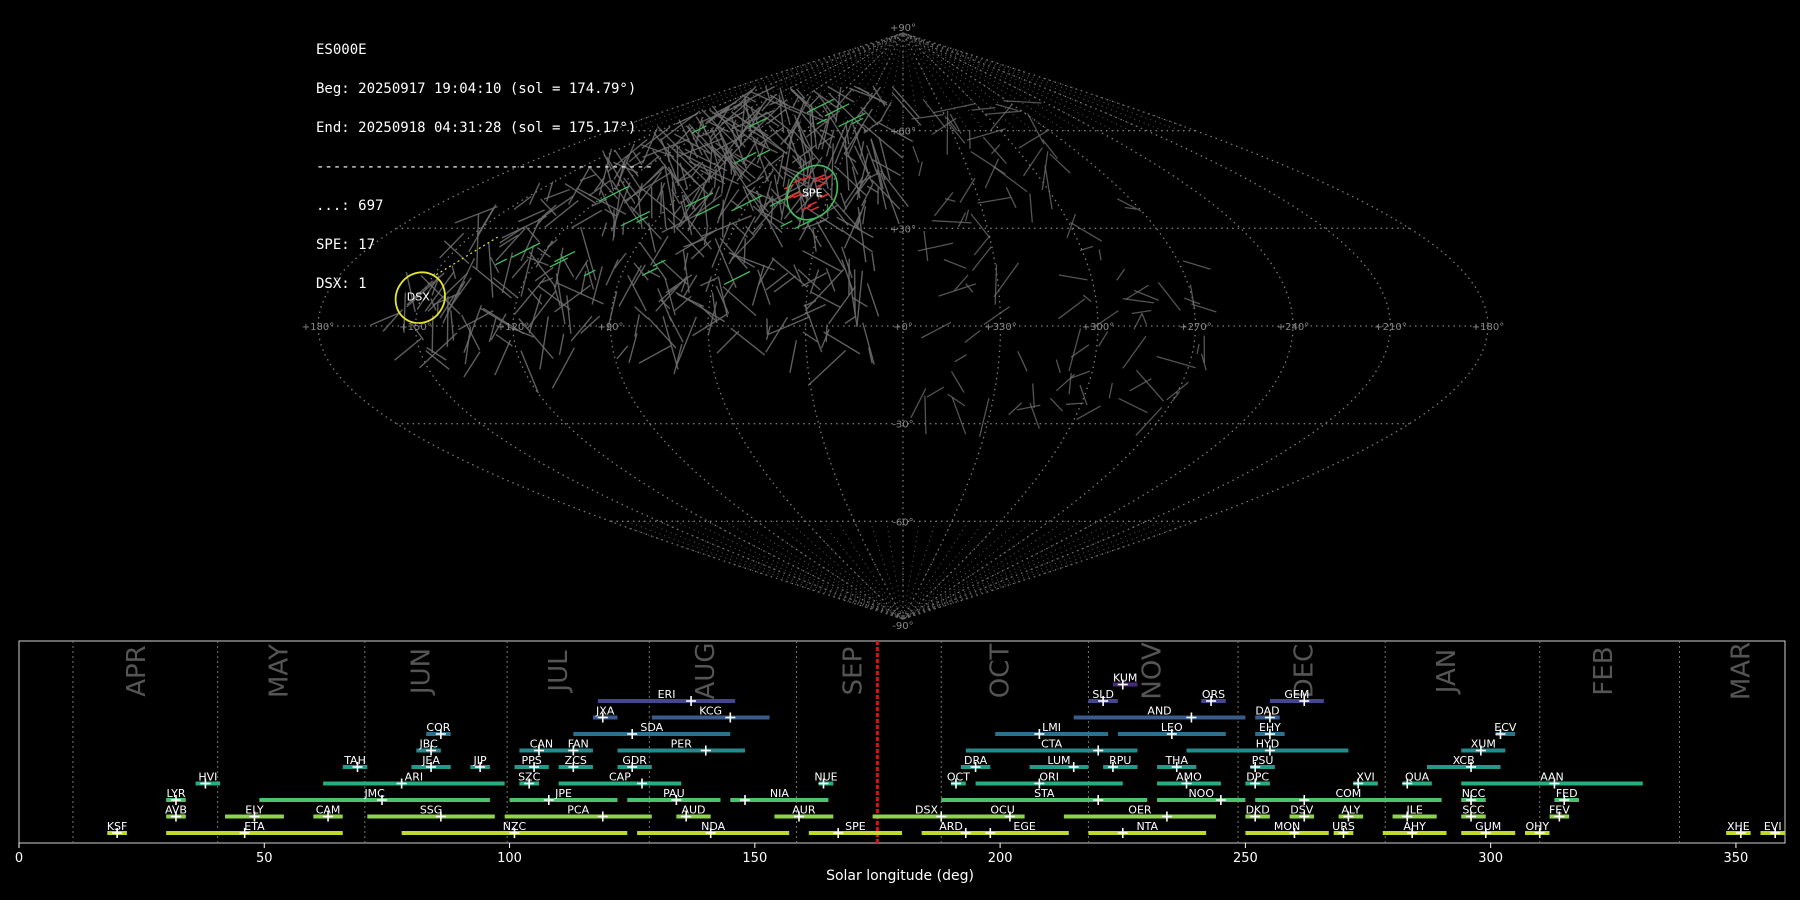 The image size is (1800, 900). I want to click on shower-label: ERI, so click(667, 694).